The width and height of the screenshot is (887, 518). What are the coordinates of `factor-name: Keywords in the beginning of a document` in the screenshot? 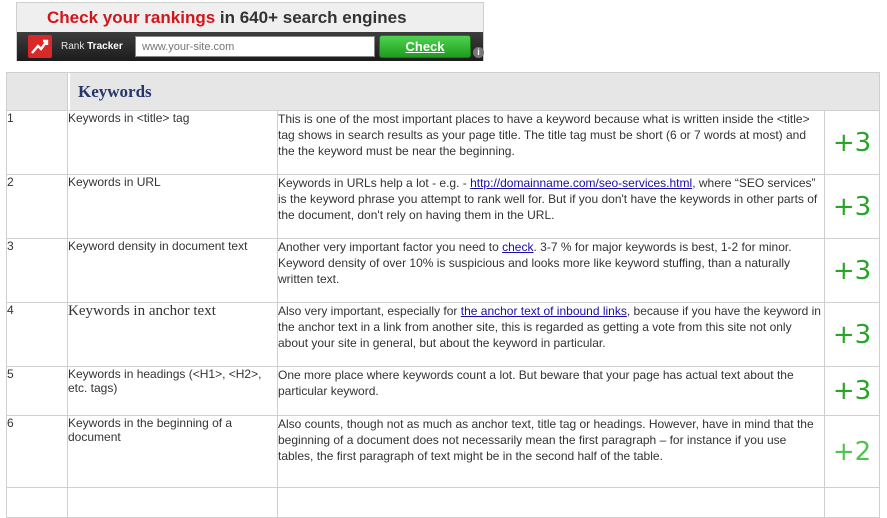 It's located at (173, 452).